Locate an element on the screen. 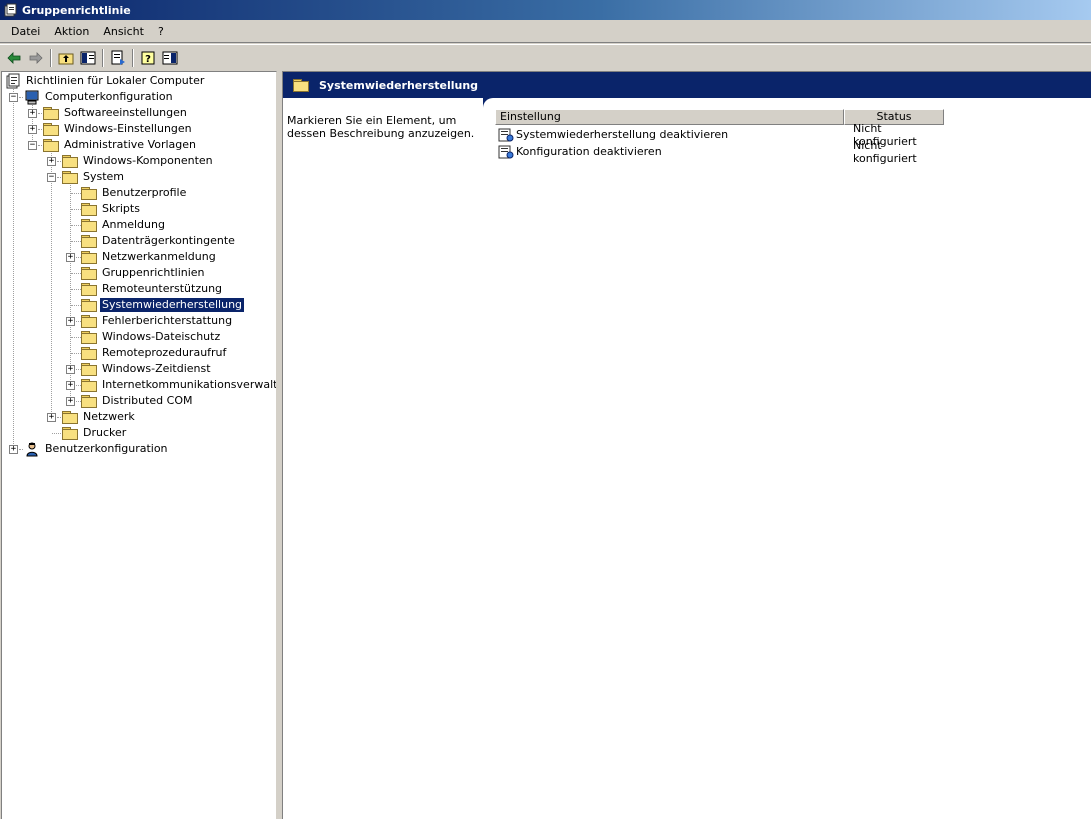 The height and width of the screenshot is (819, 1091). show-hide-description-icon is located at coordinates (170, 57).